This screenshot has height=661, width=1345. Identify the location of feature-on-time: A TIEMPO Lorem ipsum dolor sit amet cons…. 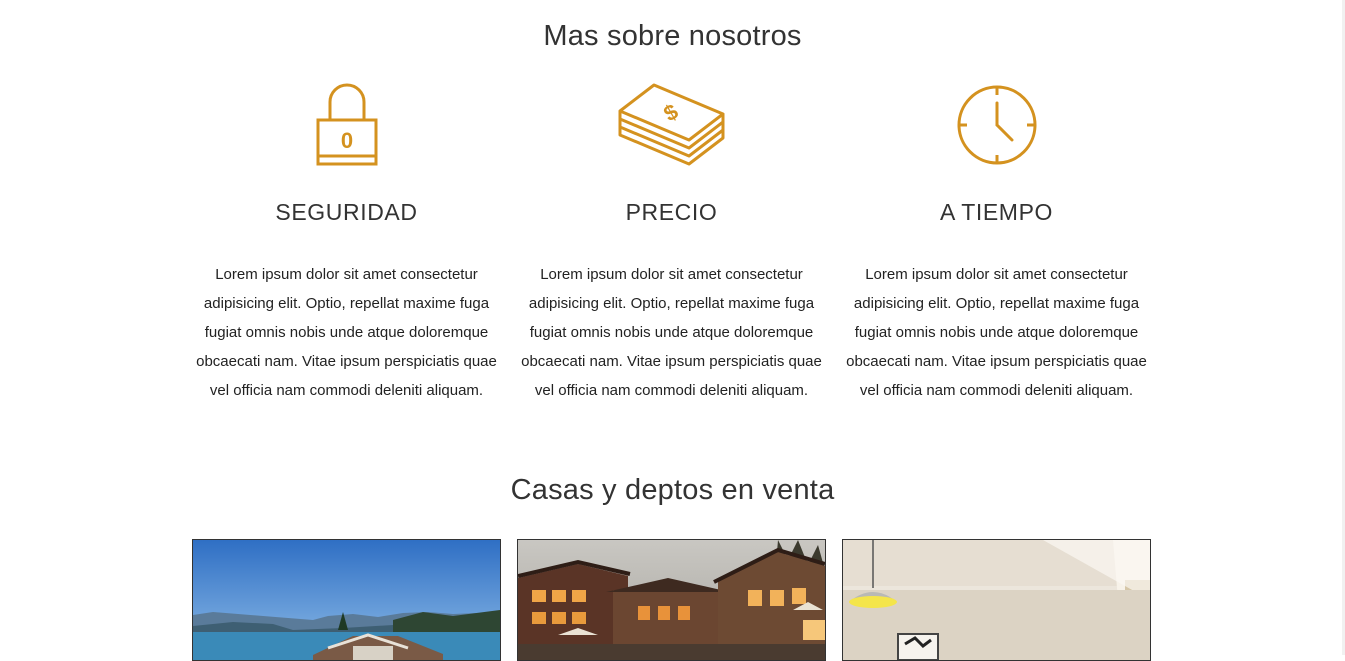
(996, 242).